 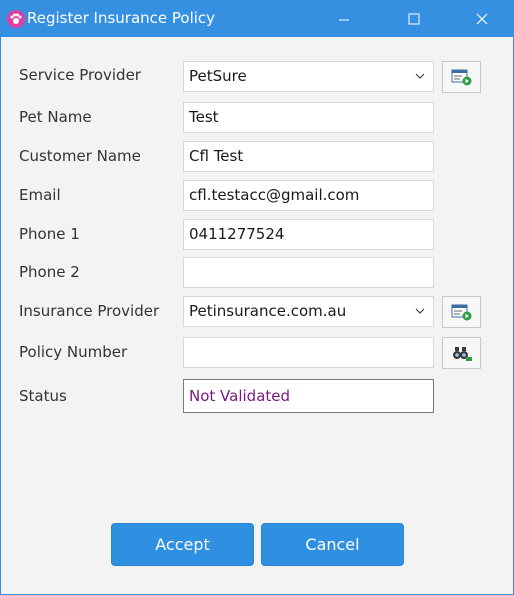 I want to click on policy-number-label: Policy Number, so click(x=73, y=352).